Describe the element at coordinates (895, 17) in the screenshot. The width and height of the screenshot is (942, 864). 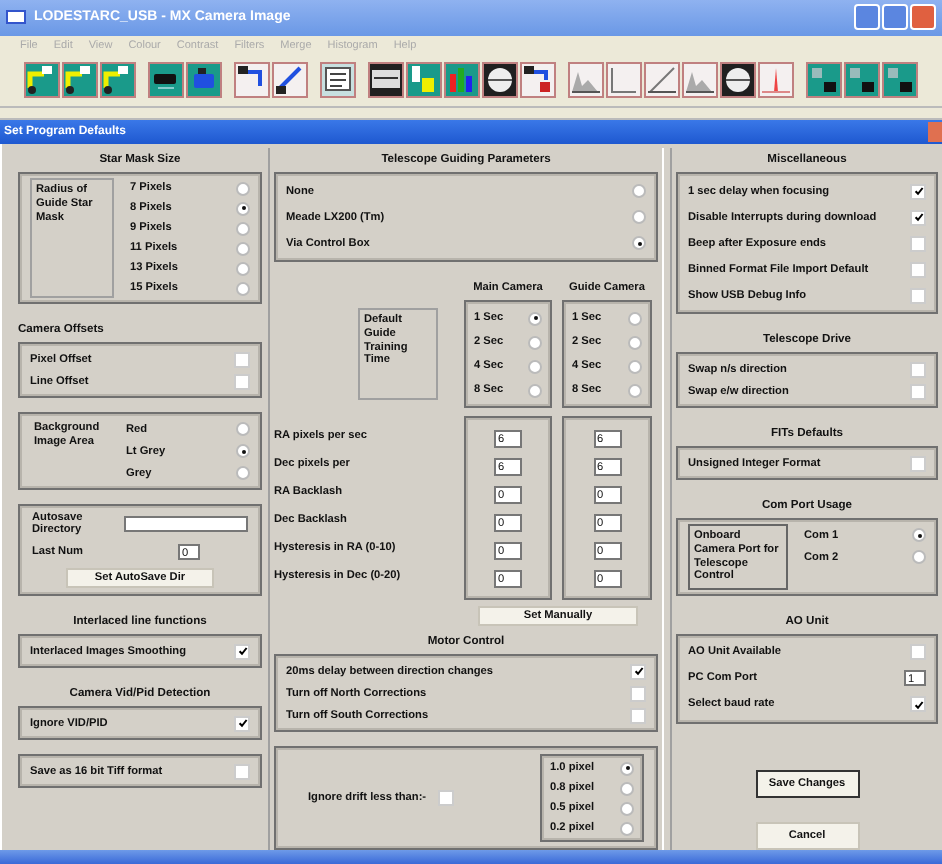
I see `maximize-button` at that location.